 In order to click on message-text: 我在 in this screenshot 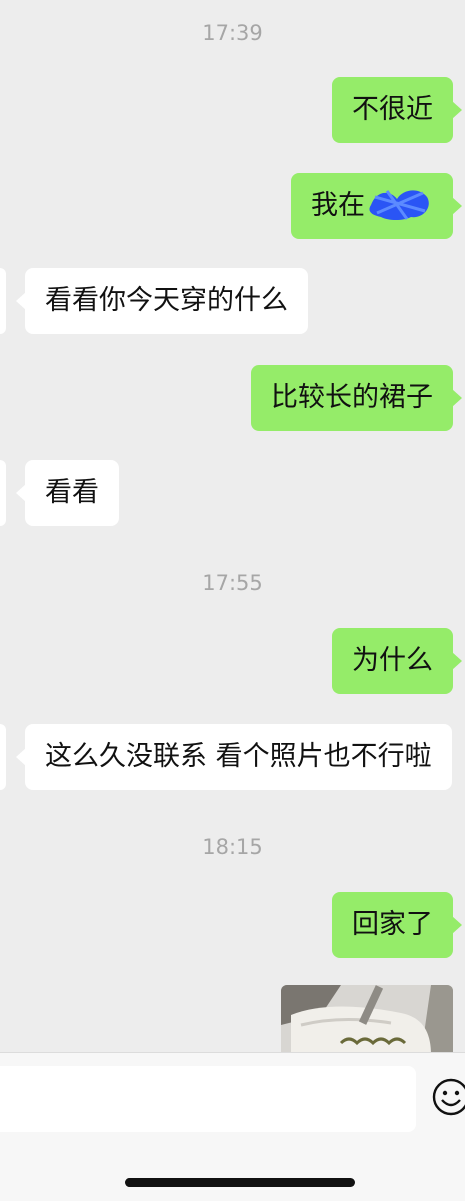, I will do `click(338, 205)`.